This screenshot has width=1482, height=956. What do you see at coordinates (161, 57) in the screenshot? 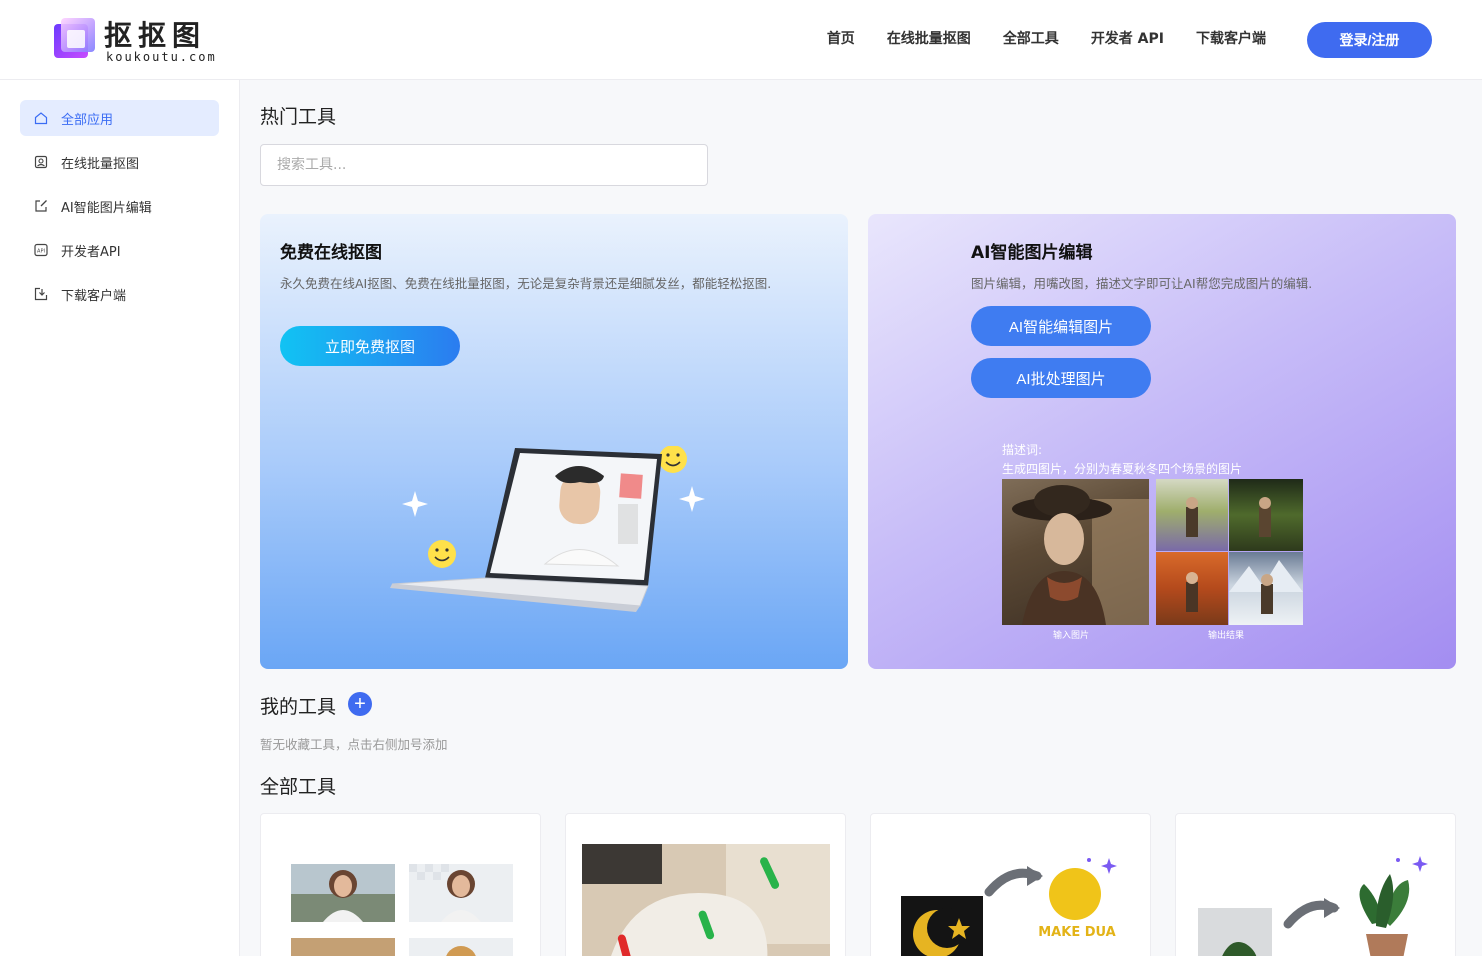
I see `logo-subtitle: koukoutu.com` at bounding box center [161, 57].